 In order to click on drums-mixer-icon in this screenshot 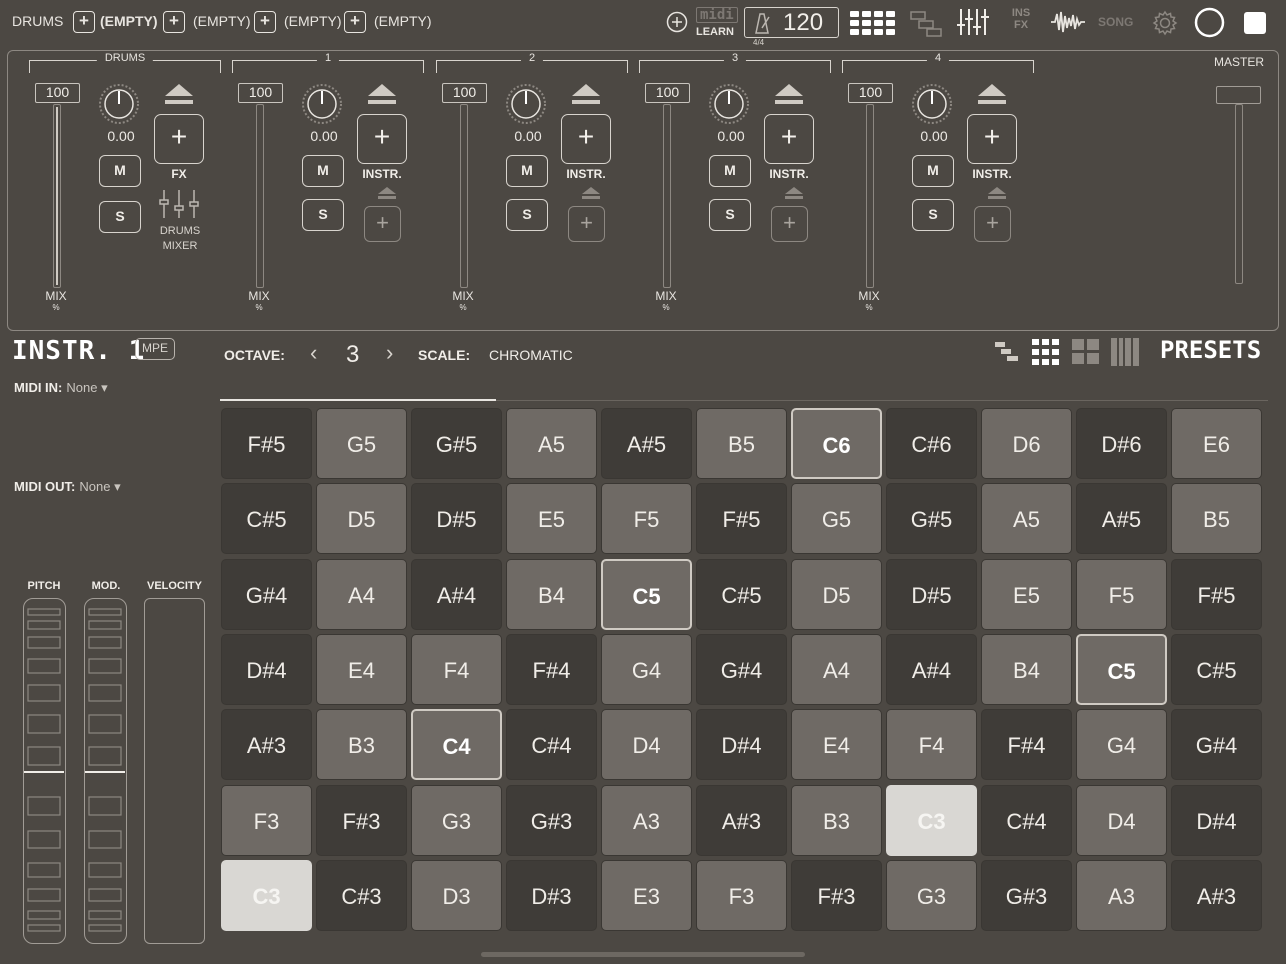, I will do `click(179, 204)`.